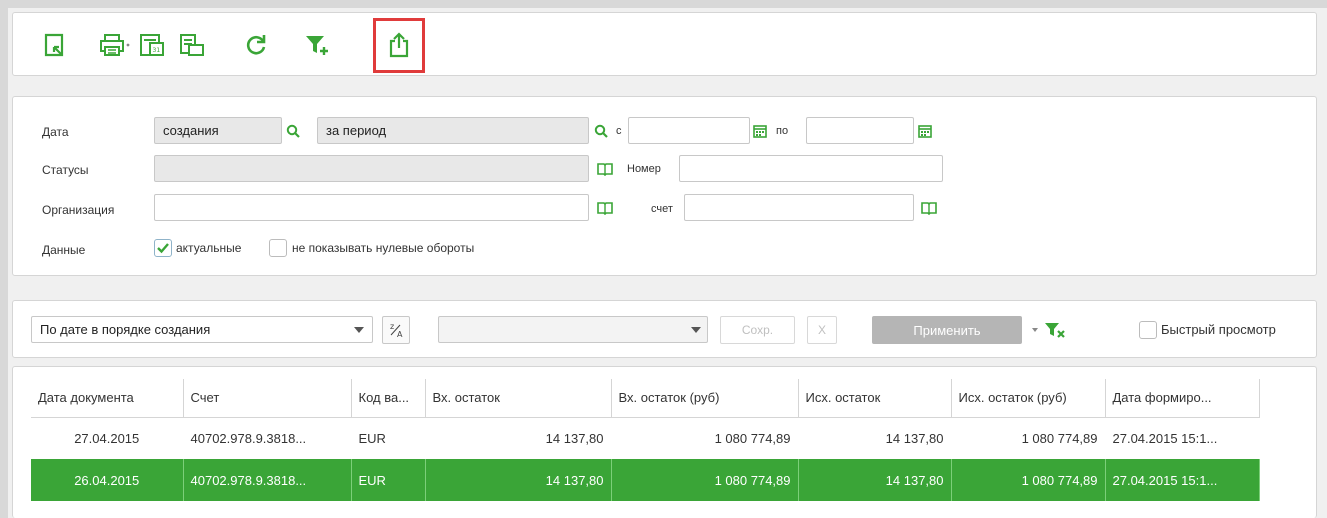  What do you see at coordinates (860, 130) in the screenshot?
I see `date-to-input` at bounding box center [860, 130].